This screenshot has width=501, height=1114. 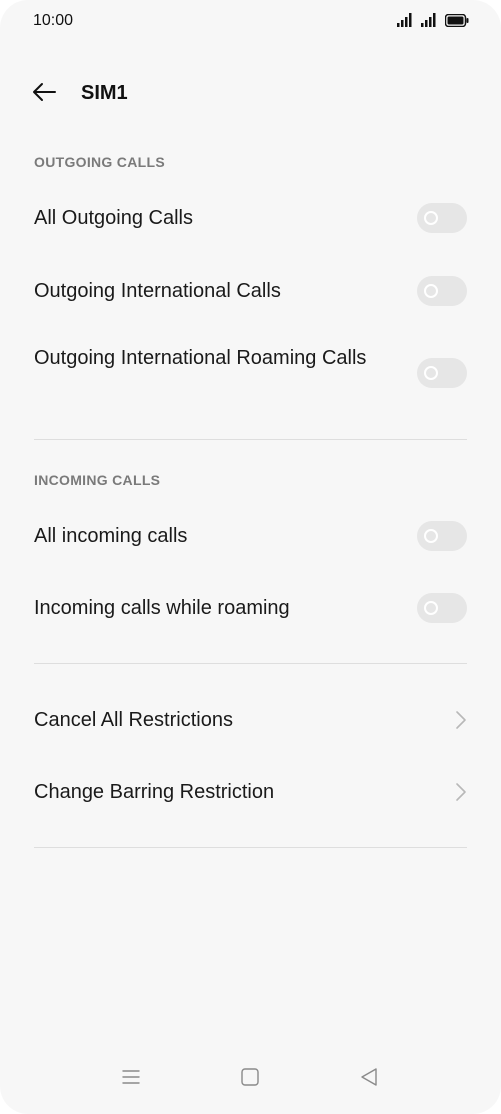 I want to click on row-label: Cancel All Restrictions, so click(x=133, y=720).